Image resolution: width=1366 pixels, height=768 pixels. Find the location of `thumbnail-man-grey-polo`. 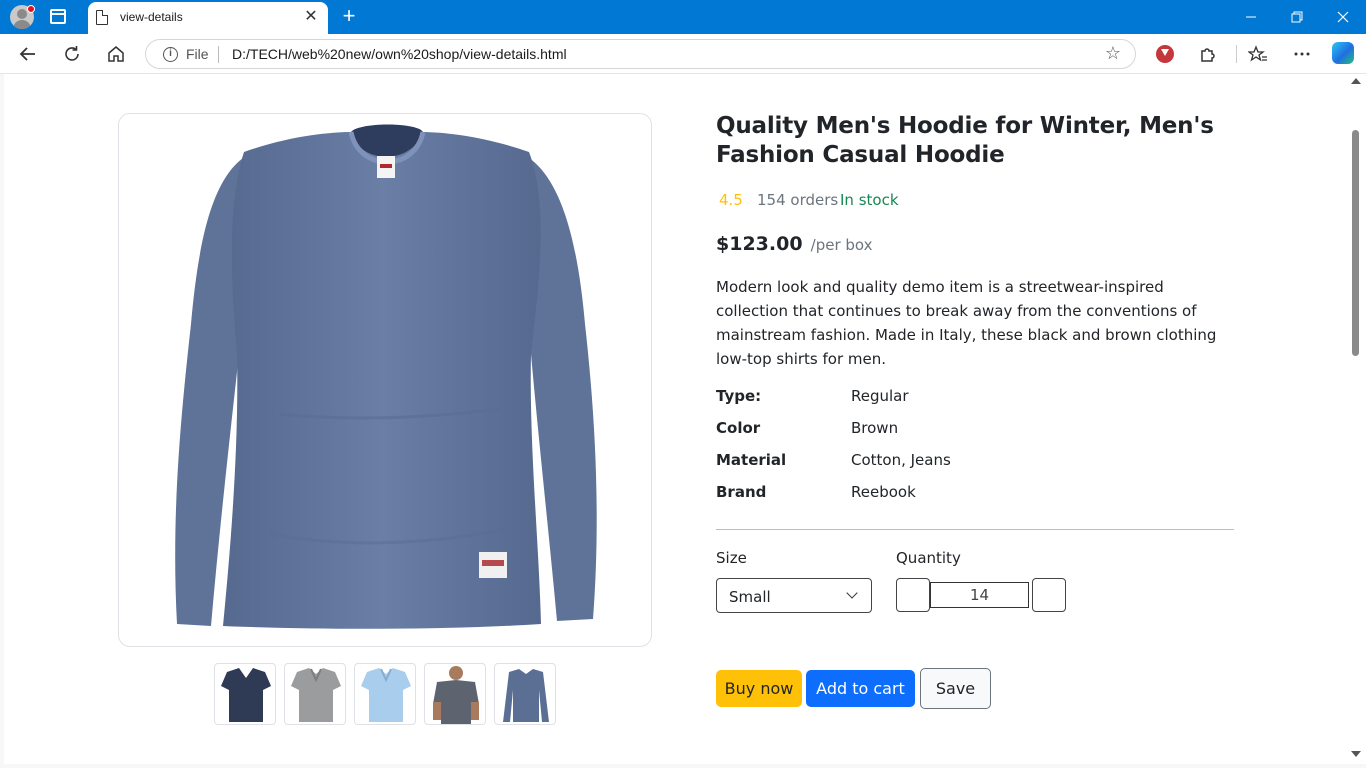

thumbnail-man-grey-polo is located at coordinates (455, 694).